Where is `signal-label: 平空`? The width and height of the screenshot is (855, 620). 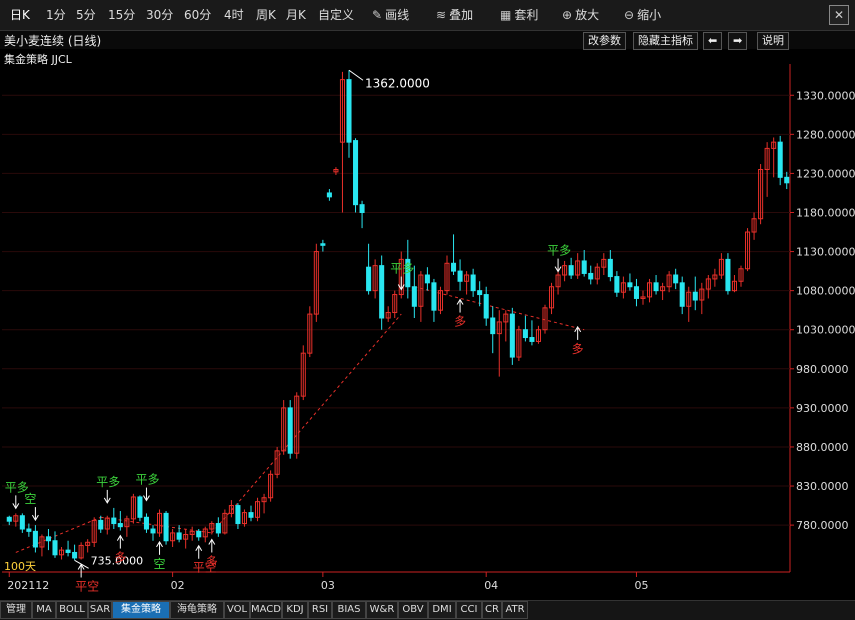 signal-label: 平空 is located at coordinates (87, 586).